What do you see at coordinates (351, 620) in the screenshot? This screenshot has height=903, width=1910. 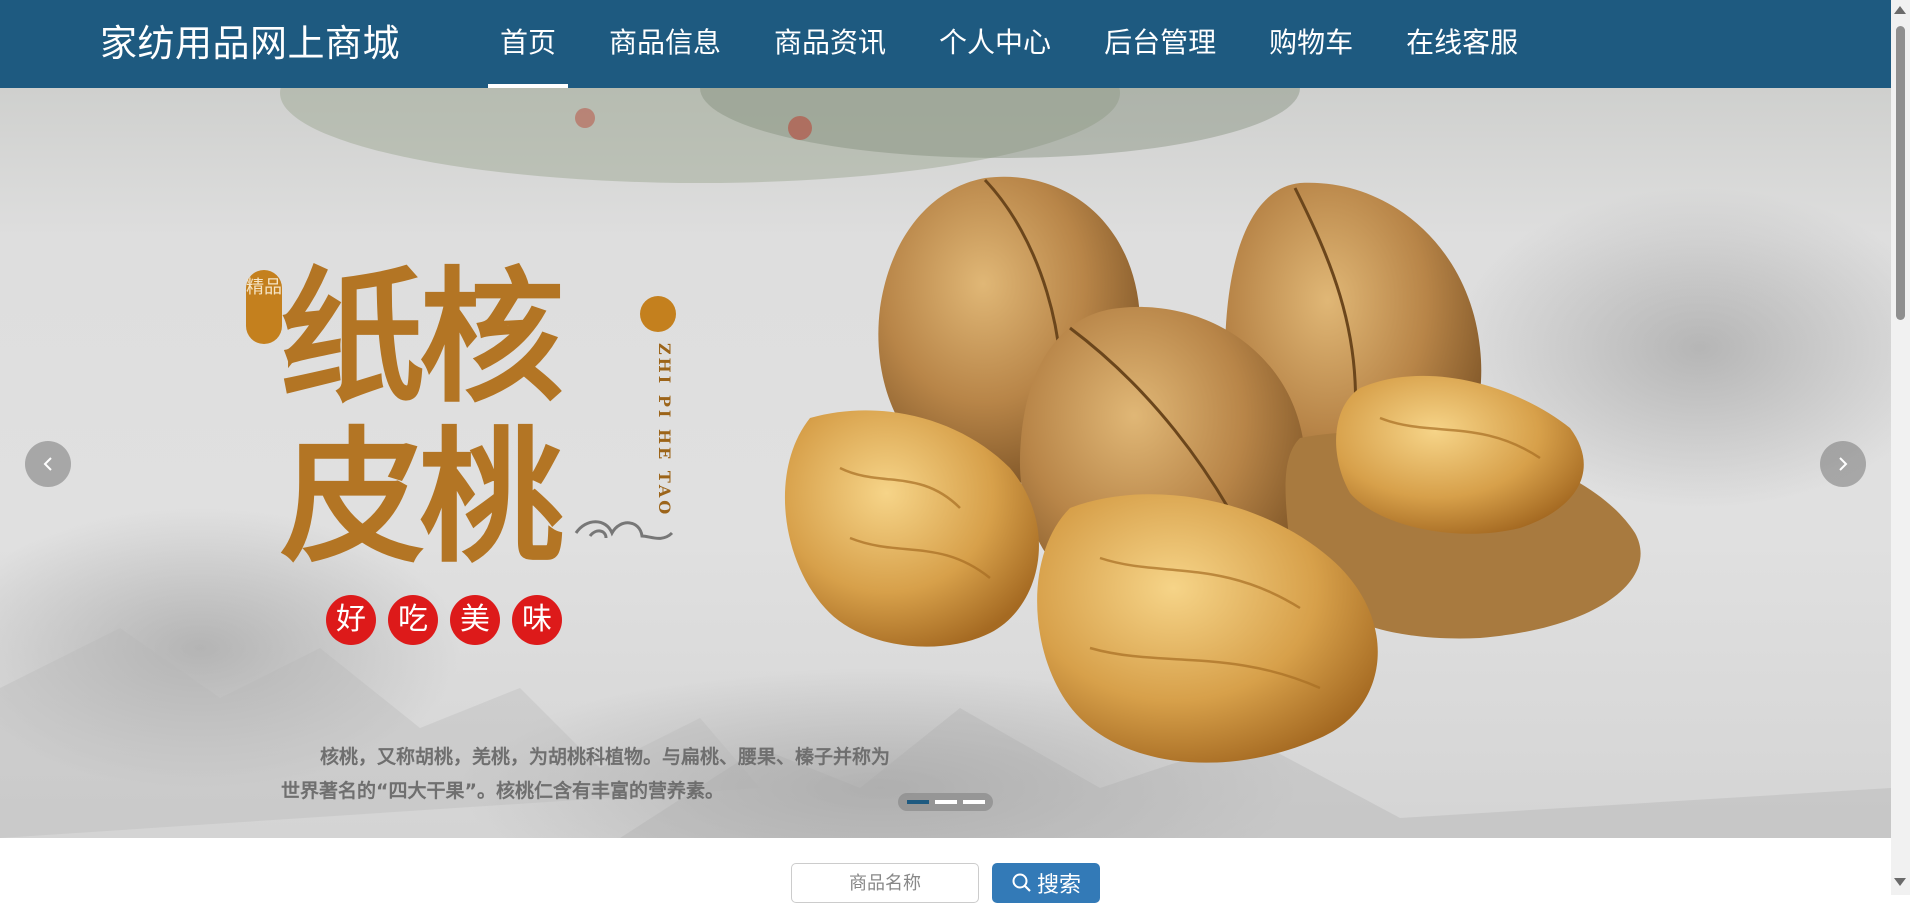 I see `badge: 好` at bounding box center [351, 620].